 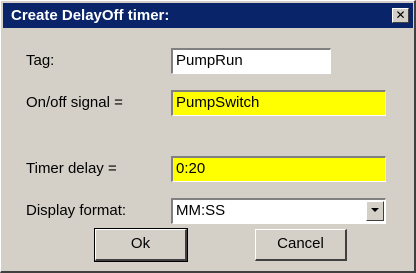 What do you see at coordinates (76, 210) in the screenshot?
I see `display-format-label: Display format:` at bounding box center [76, 210].